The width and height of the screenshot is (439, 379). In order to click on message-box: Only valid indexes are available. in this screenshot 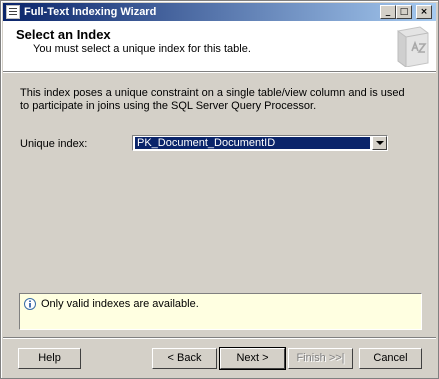, I will do `click(220, 311)`.